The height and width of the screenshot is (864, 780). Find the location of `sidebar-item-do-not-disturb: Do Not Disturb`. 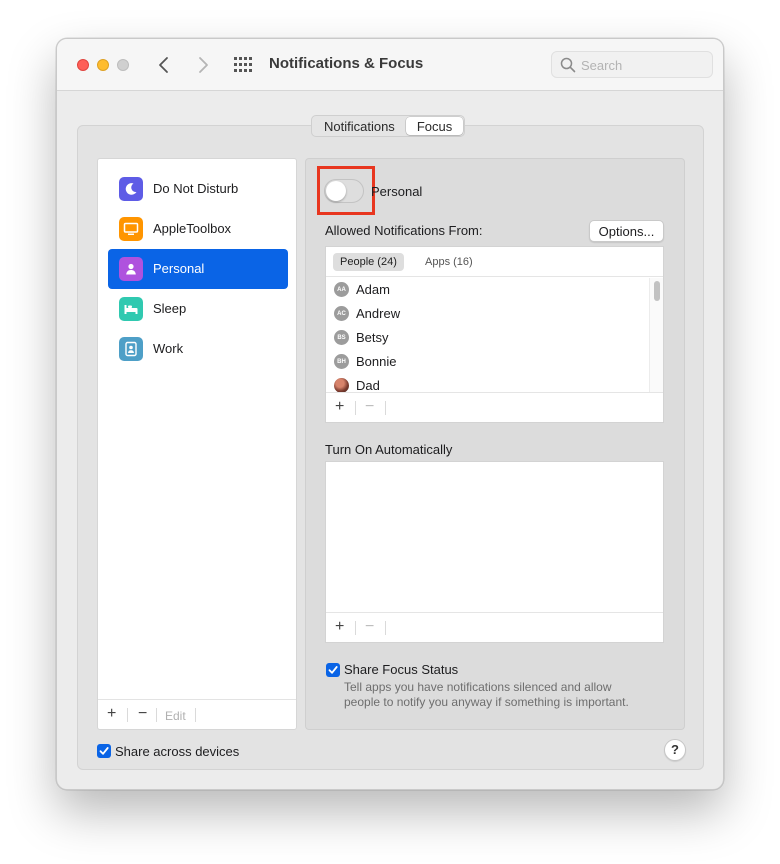

sidebar-item-do-not-disturb: Do Not Disturb is located at coordinates (198, 189).